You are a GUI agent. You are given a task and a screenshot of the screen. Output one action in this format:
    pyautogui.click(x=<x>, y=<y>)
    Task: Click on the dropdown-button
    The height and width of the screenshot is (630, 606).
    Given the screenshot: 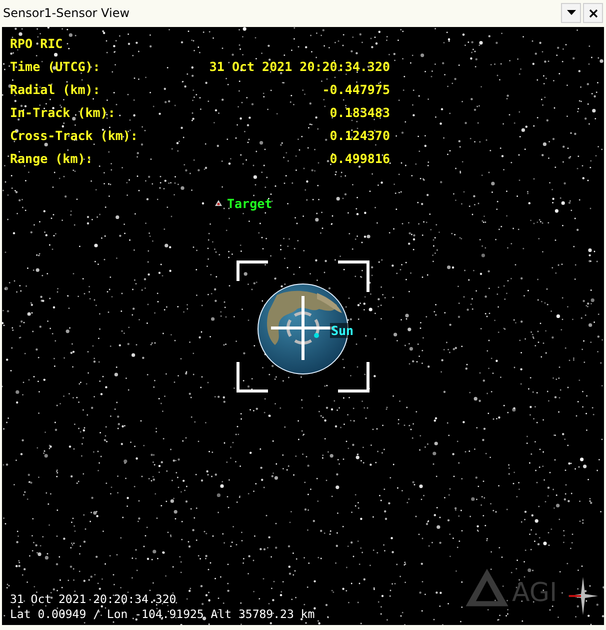 What is the action you would take?
    pyautogui.click(x=571, y=13)
    